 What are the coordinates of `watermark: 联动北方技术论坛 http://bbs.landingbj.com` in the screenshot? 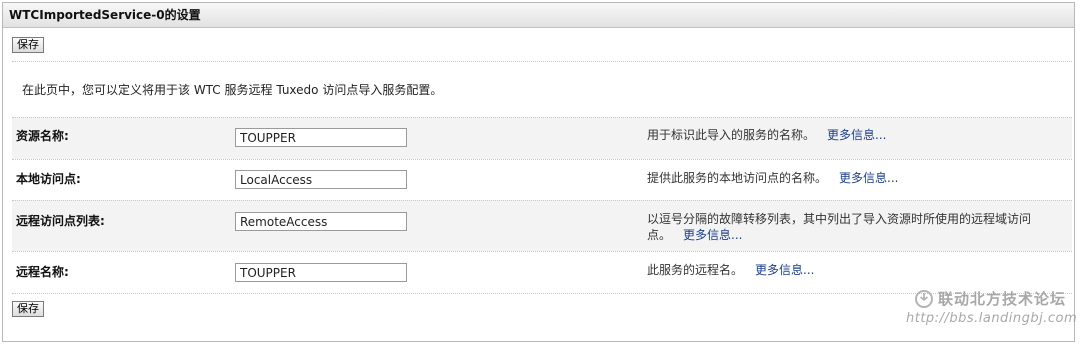 It's located at (992, 307).